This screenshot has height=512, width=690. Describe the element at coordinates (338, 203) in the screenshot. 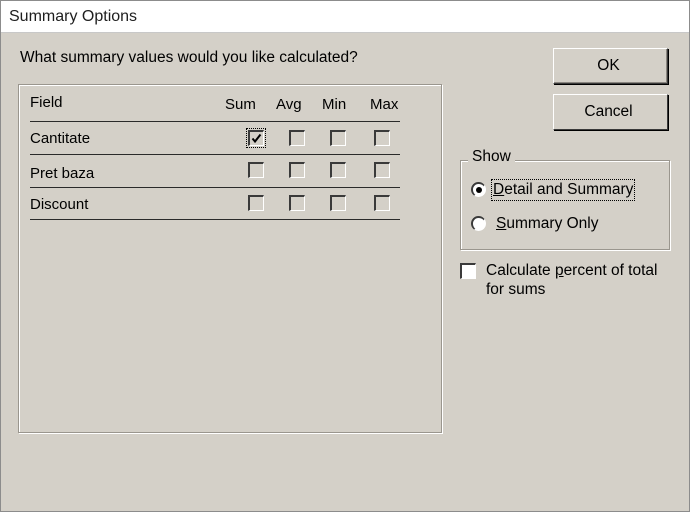

I see `discount-min-checkbox` at that location.